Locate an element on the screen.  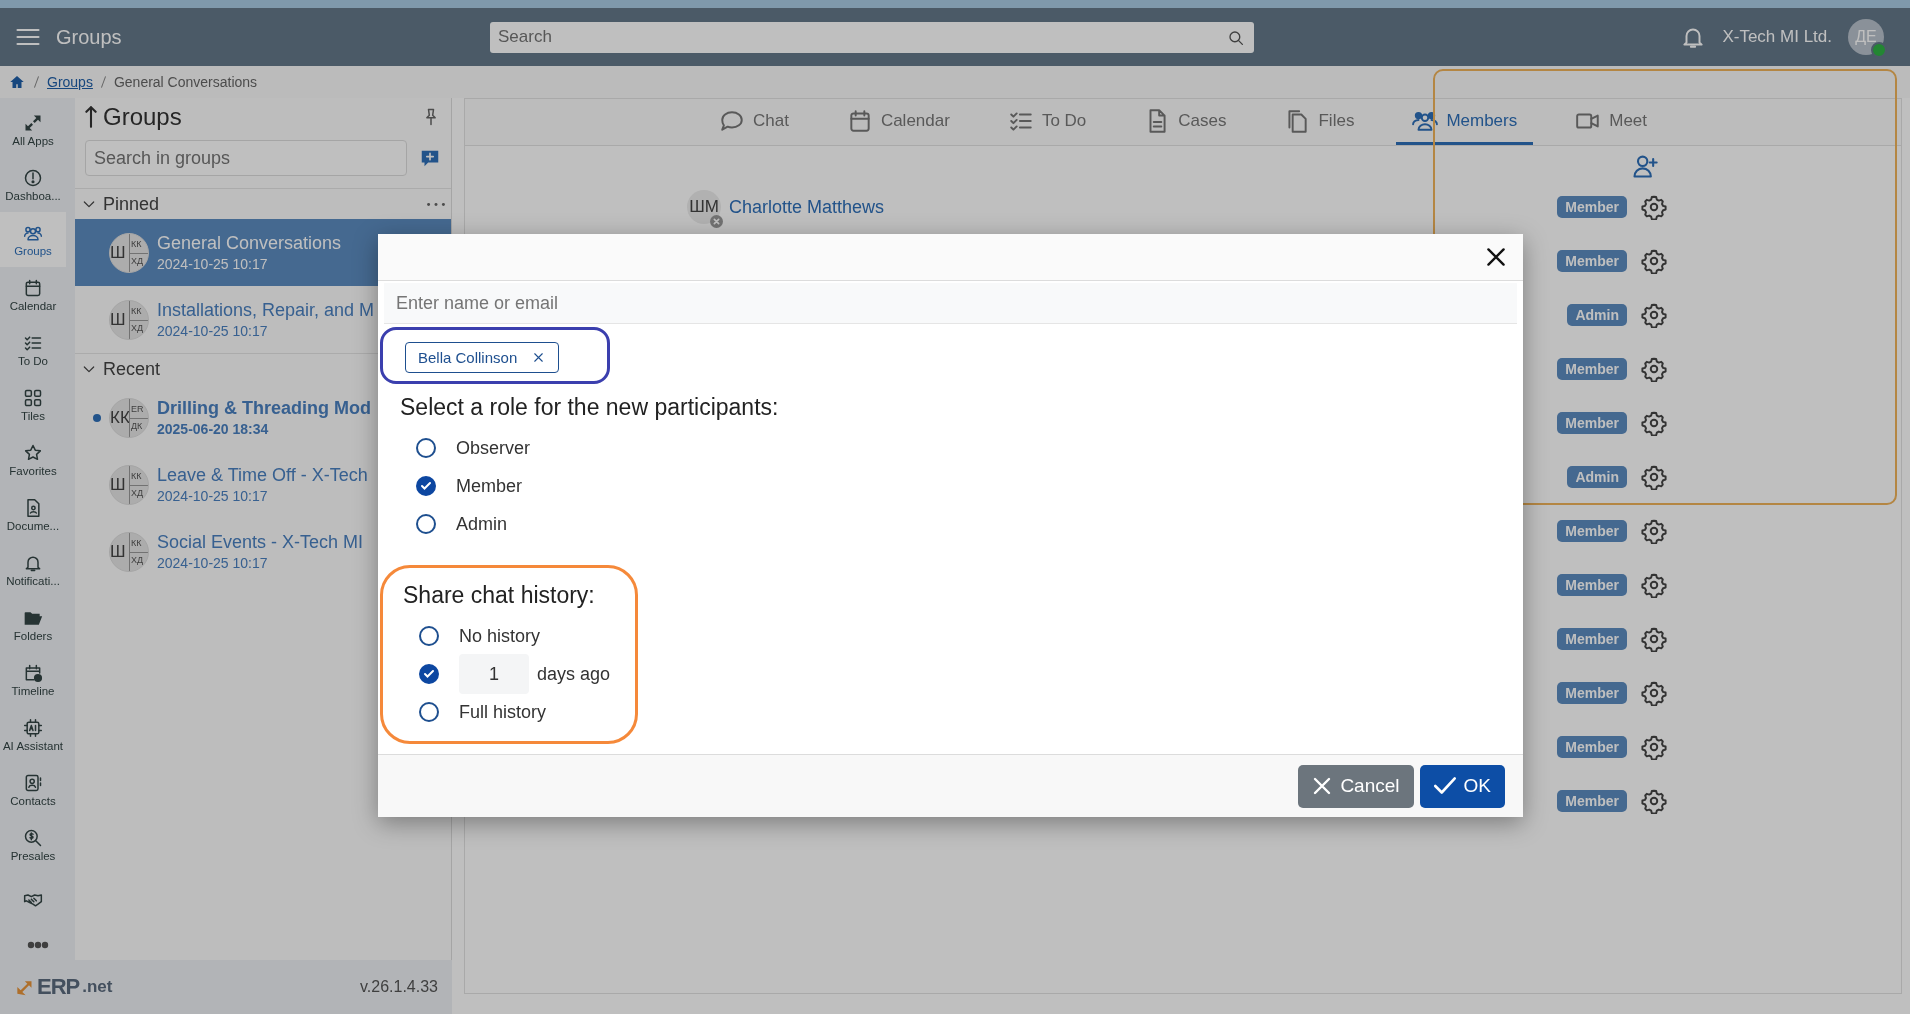
tab: Files is located at coordinates (1319, 122).